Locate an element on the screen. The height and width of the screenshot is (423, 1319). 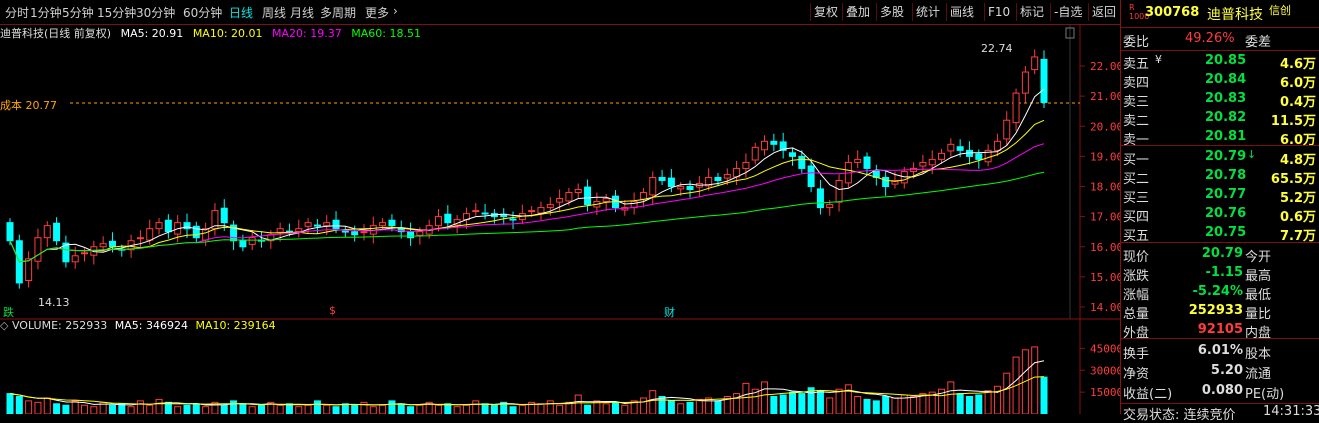
period-tab-6: 日线 is located at coordinates (241, 12).